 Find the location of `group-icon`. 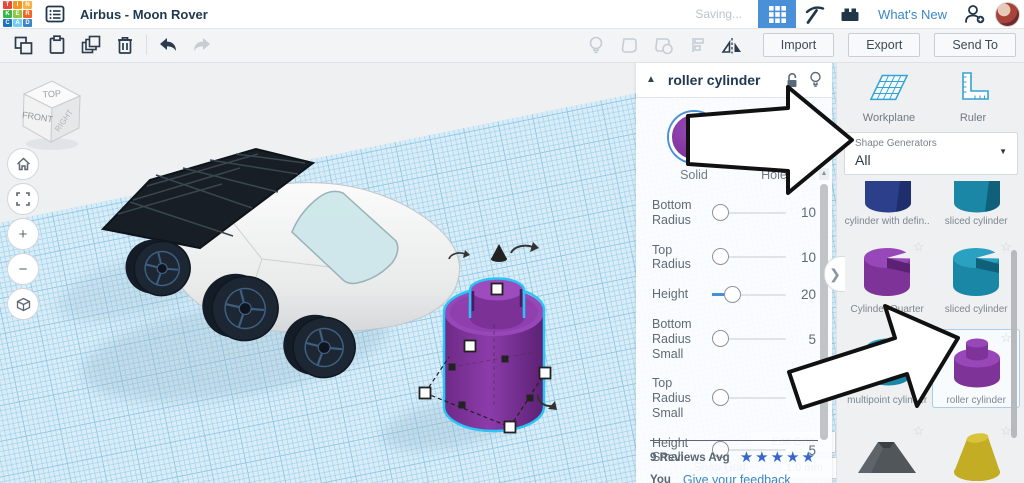

group-icon is located at coordinates (630, 45).